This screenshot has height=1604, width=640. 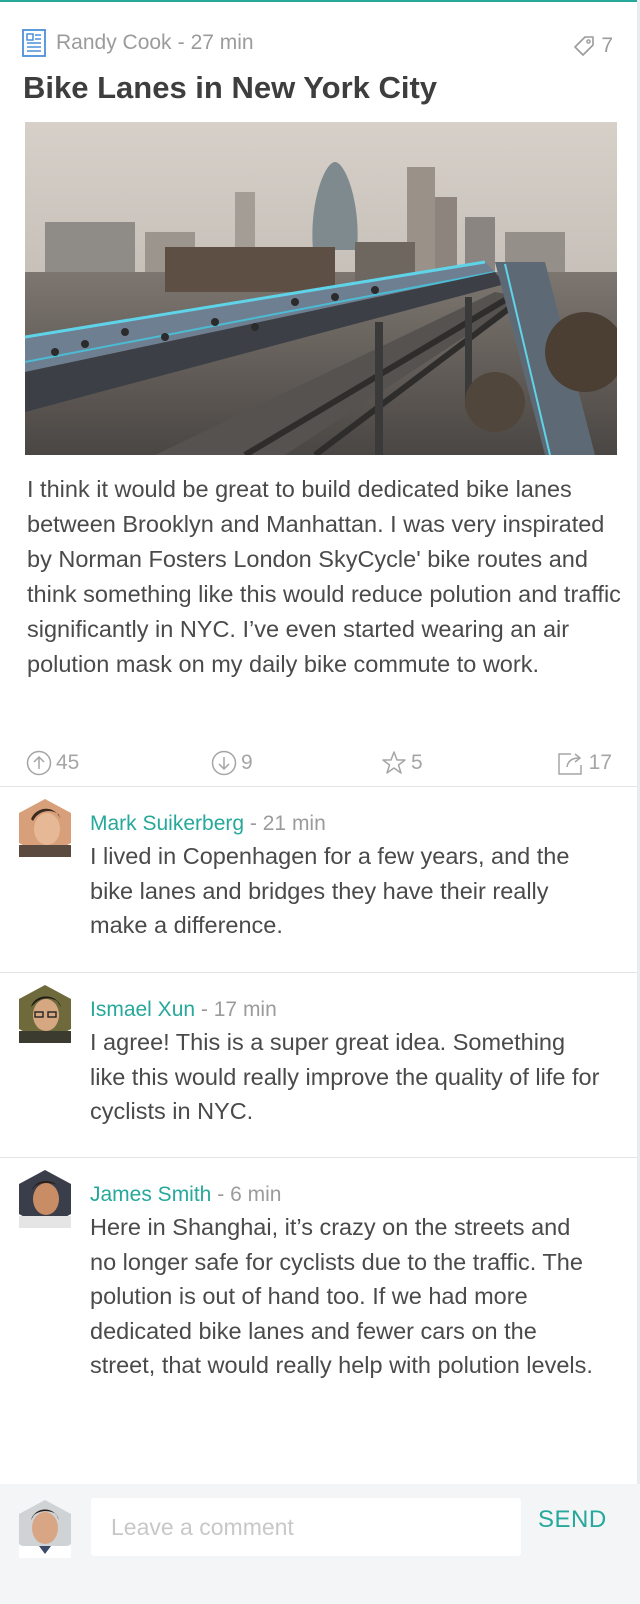 I want to click on tag-button: 7, so click(x=593, y=46).